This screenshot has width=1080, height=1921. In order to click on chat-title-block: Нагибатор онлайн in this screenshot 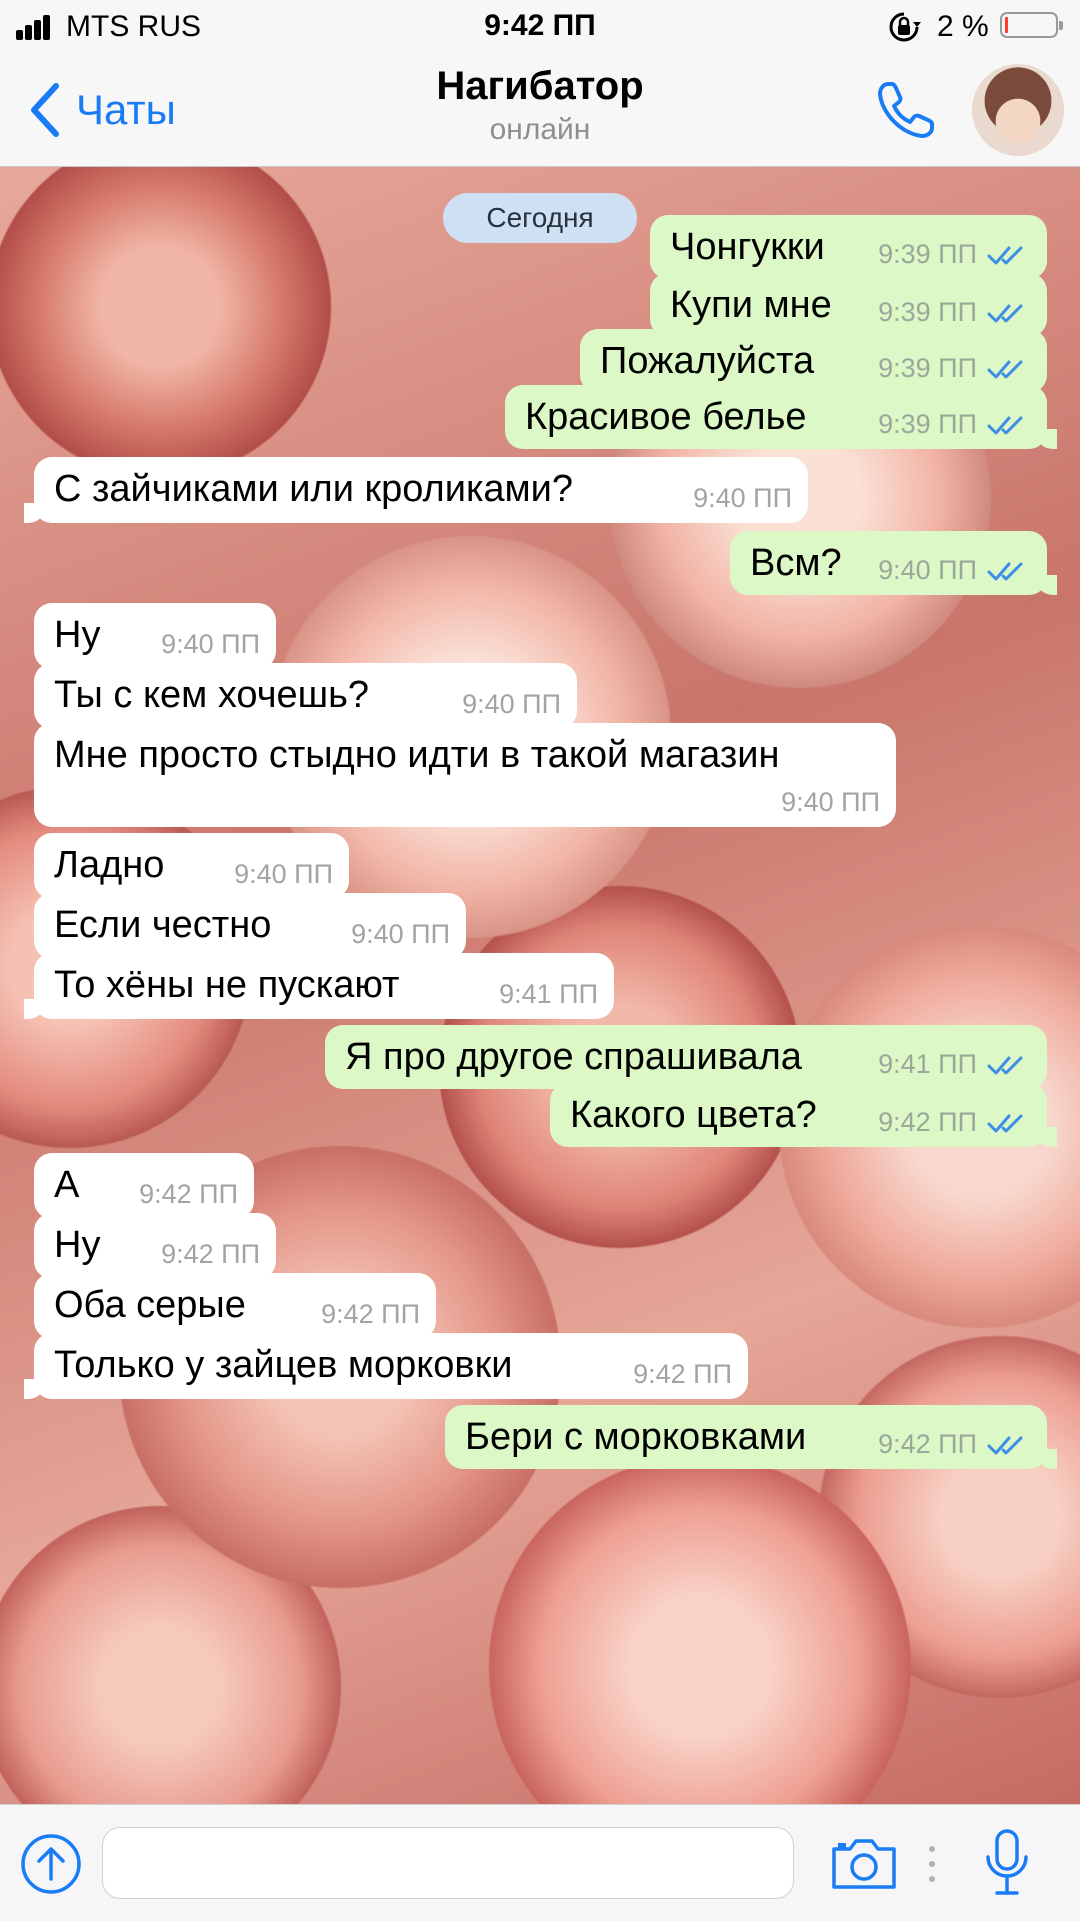, I will do `click(540, 105)`.